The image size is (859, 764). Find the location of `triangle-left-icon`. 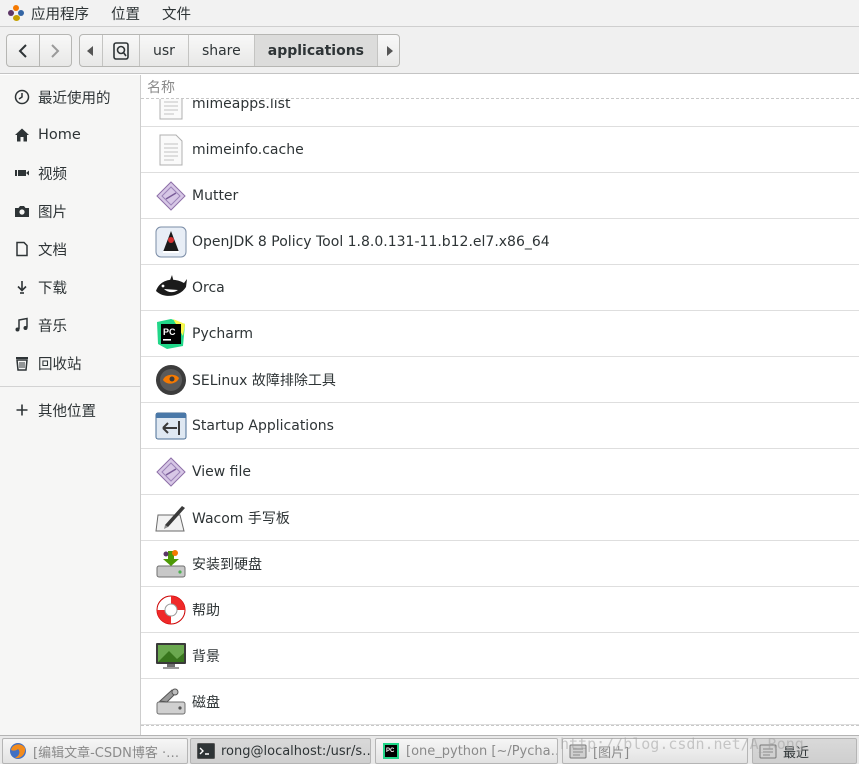

triangle-left-icon is located at coordinates (90, 50).